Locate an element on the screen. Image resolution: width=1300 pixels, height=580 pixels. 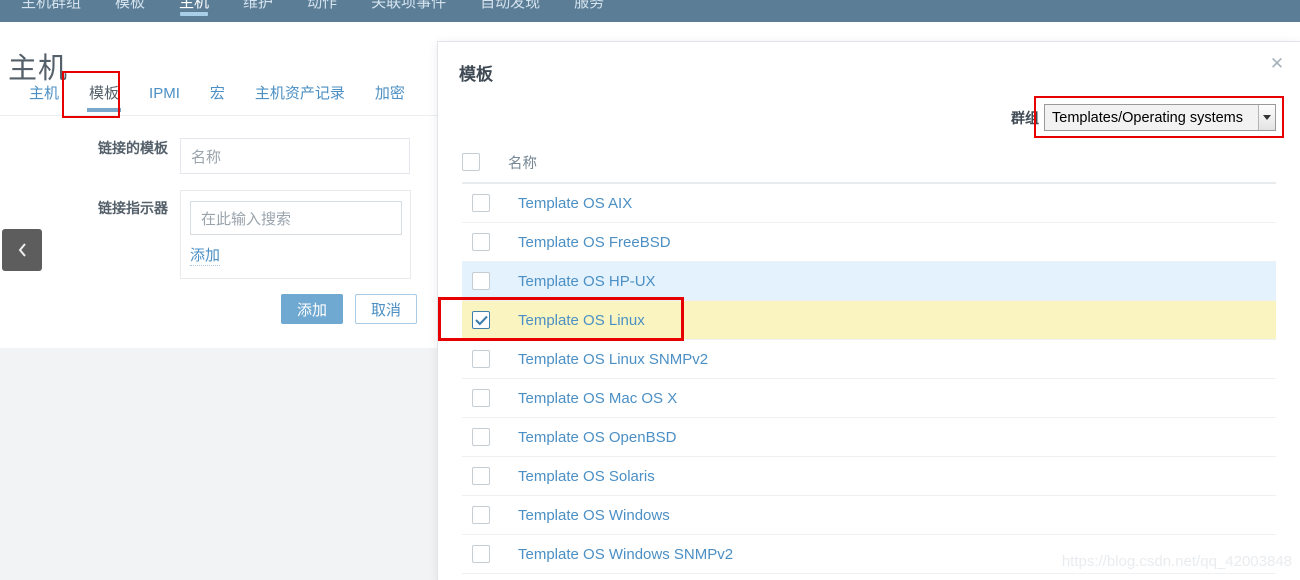
template-name-link: Template OS Mac OS X is located at coordinates (597, 398).